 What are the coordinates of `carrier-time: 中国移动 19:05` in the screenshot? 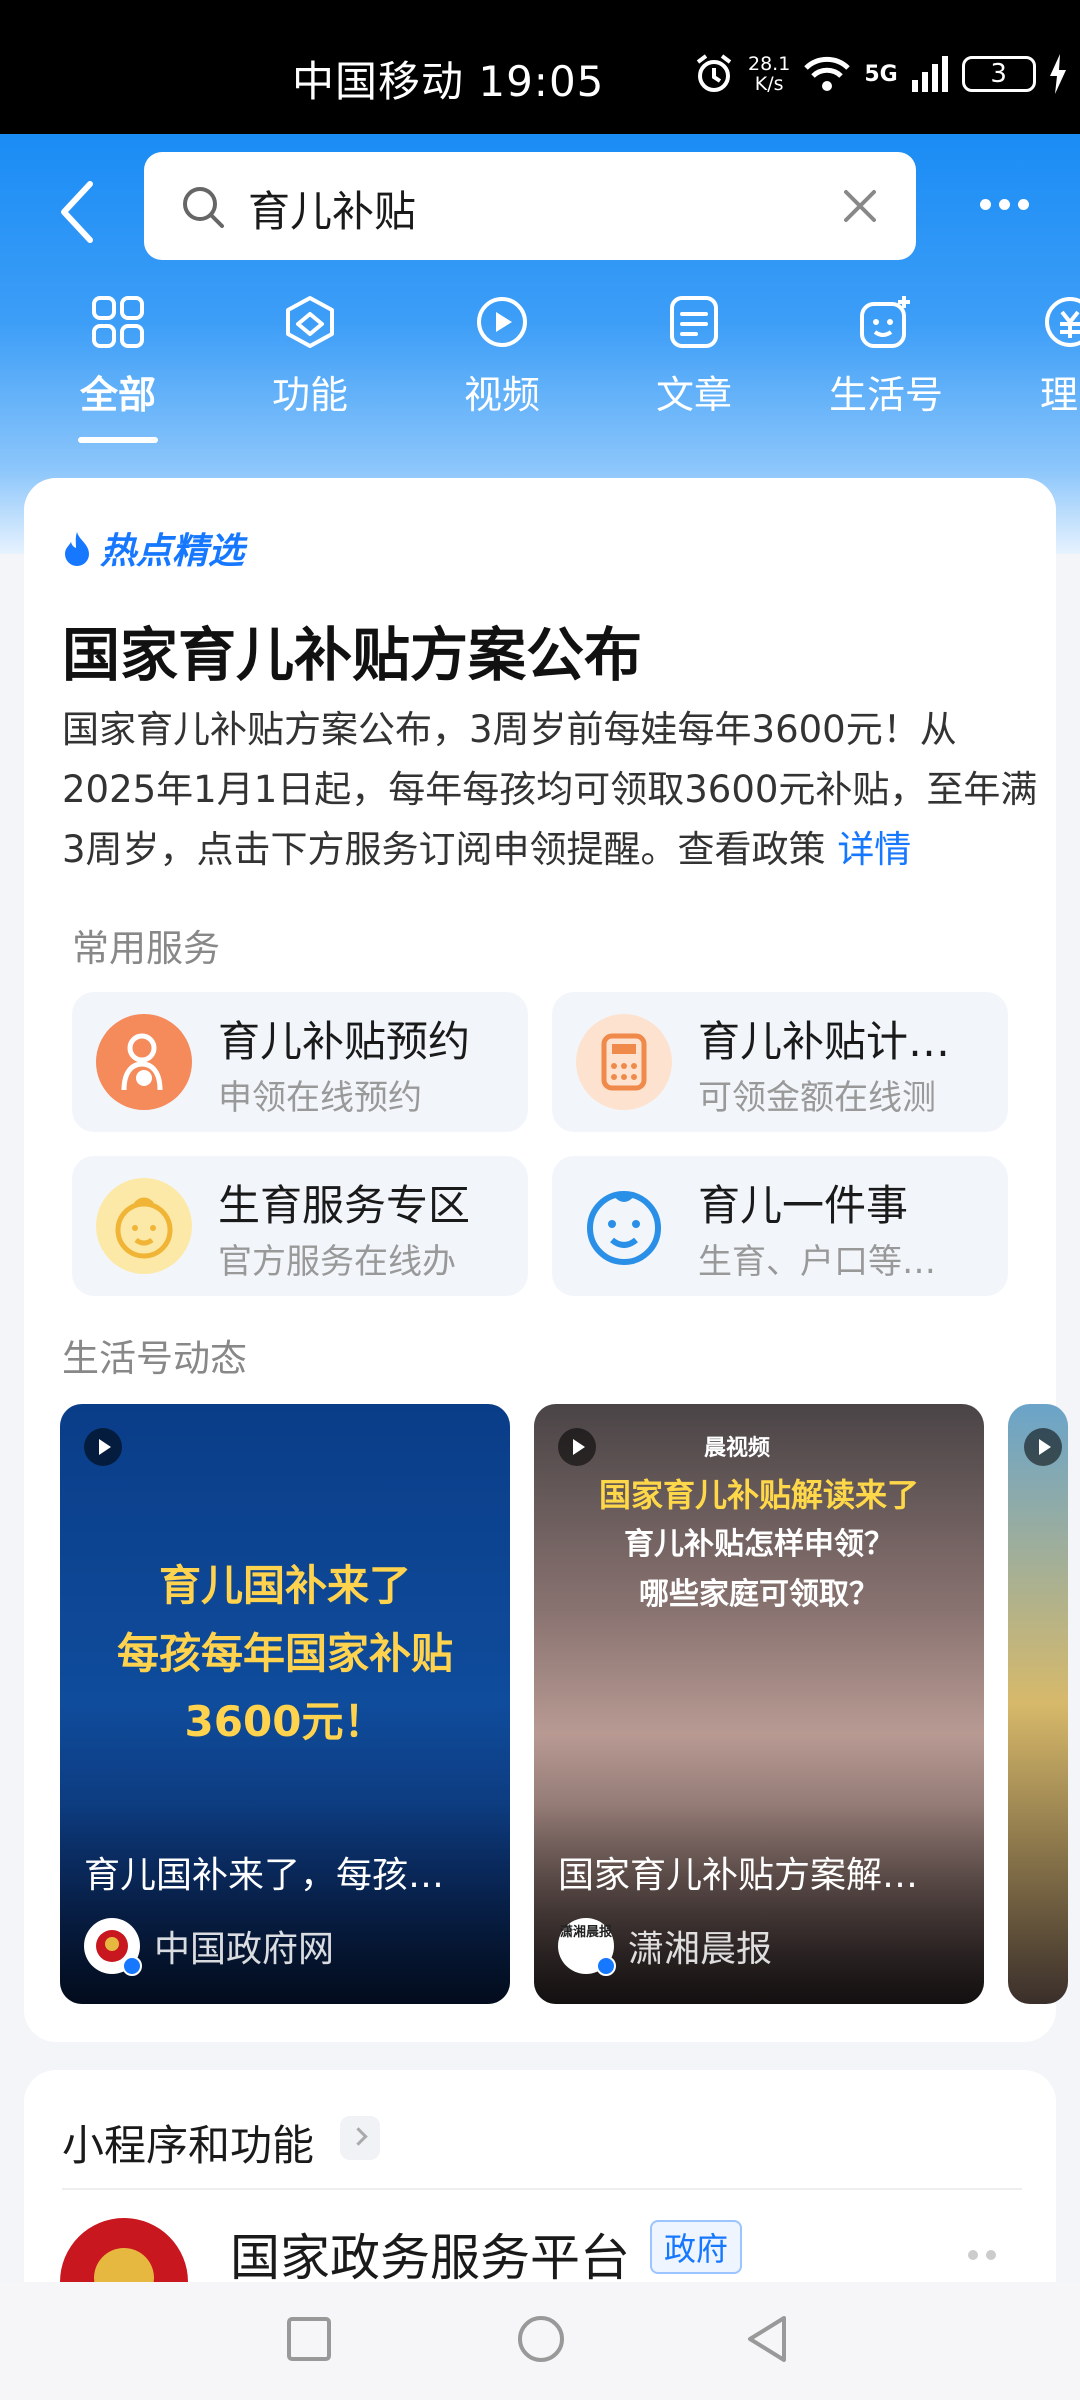 It's located at (448, 81).